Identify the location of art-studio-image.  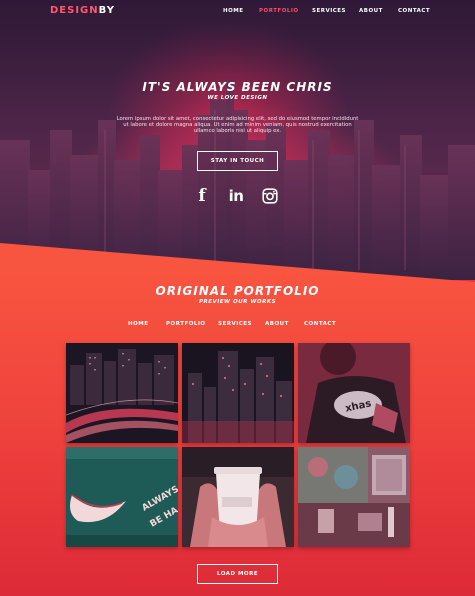
(354, 497).